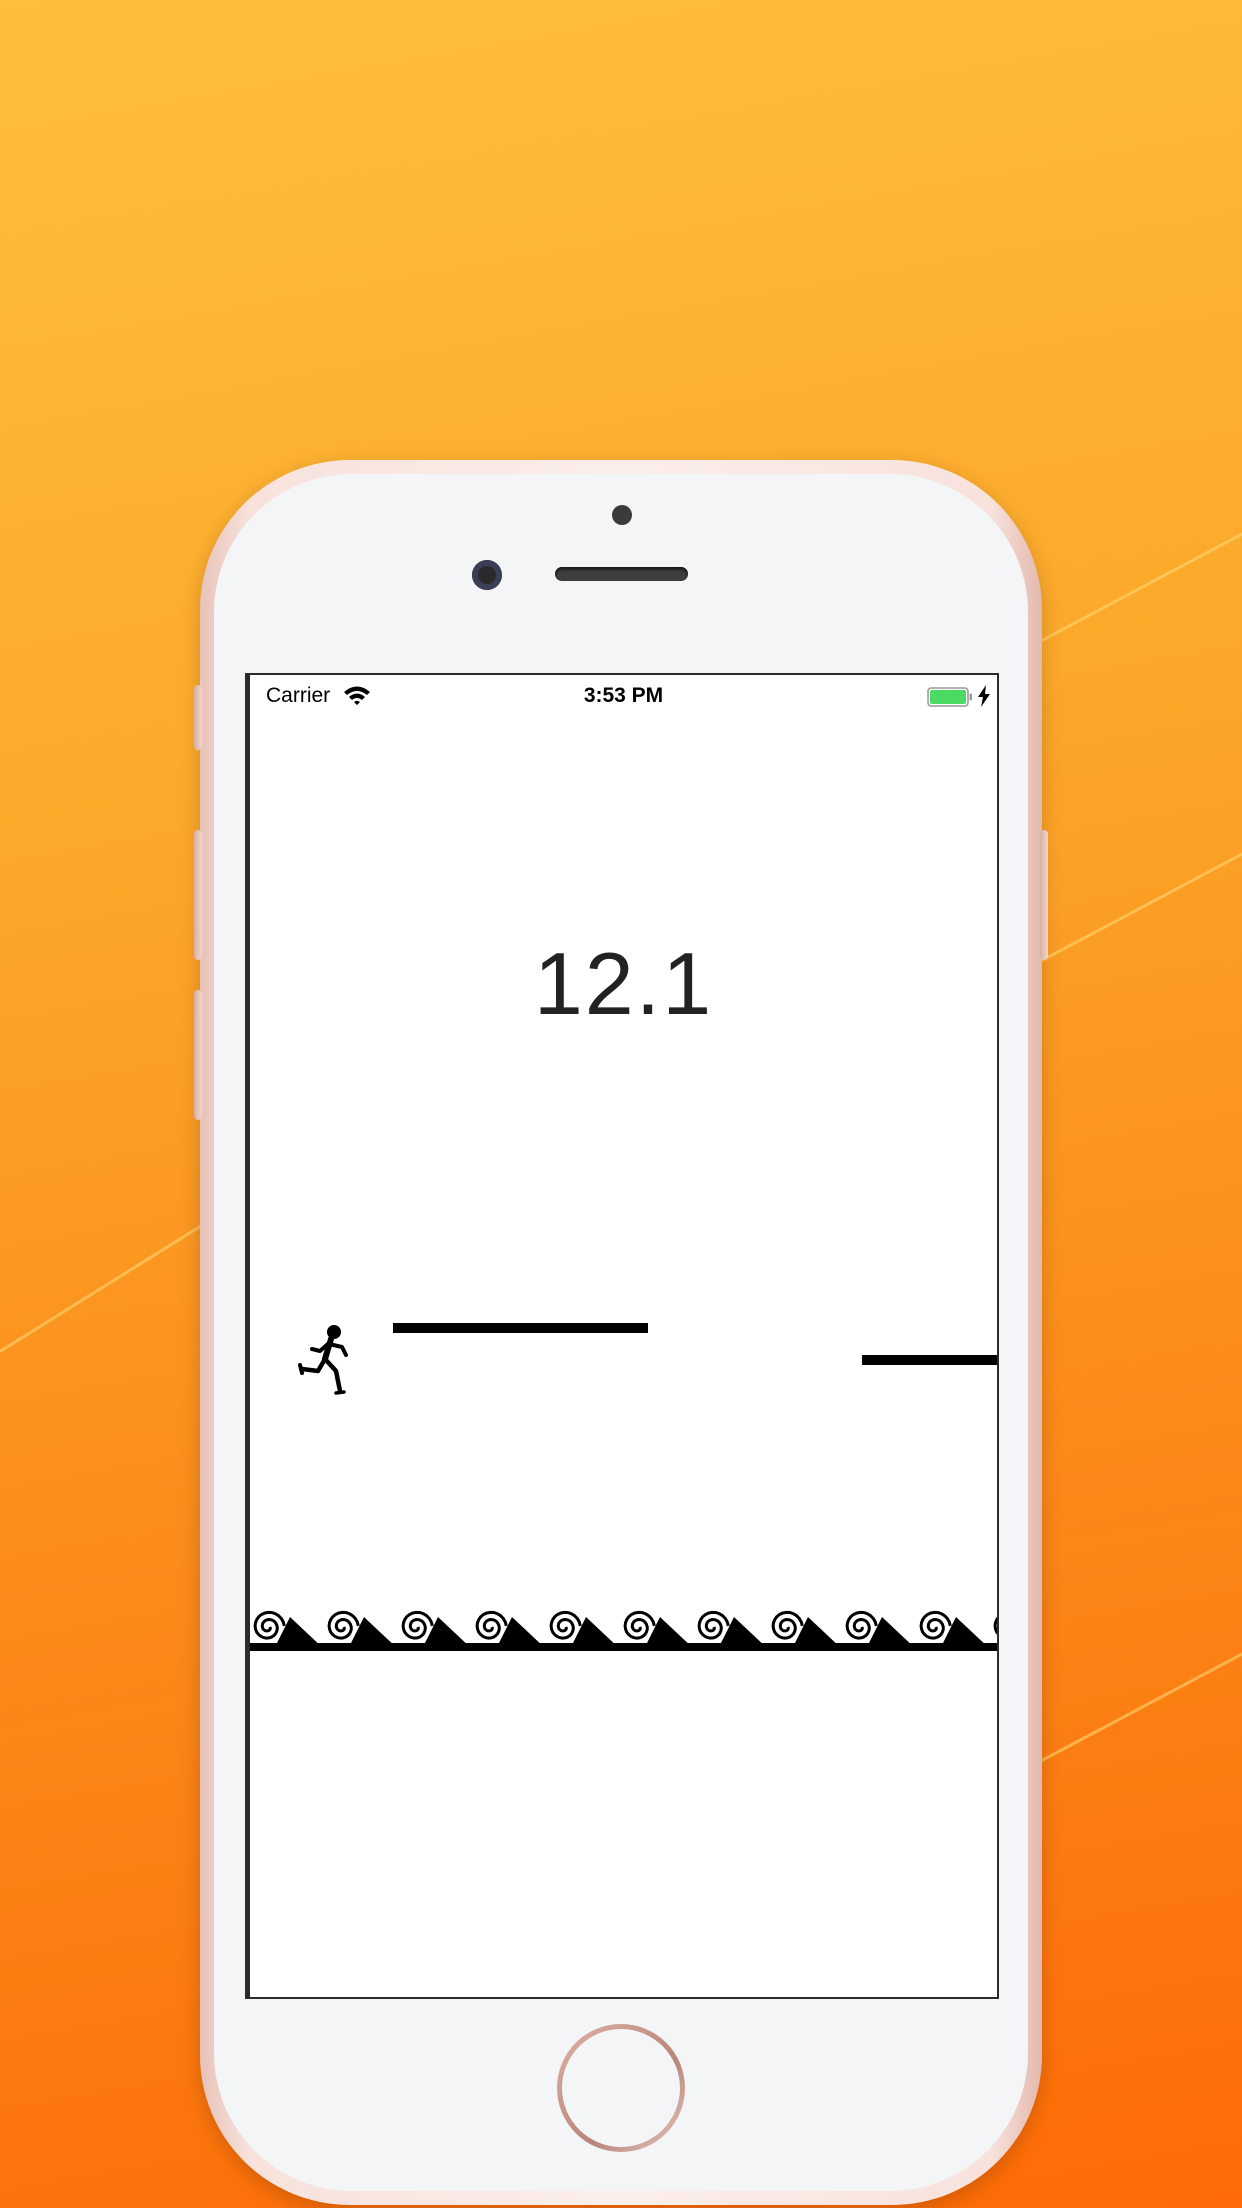 The width and height of the screenshot is (1242, 2208). I want to click on power-button, so click(1044, 895).